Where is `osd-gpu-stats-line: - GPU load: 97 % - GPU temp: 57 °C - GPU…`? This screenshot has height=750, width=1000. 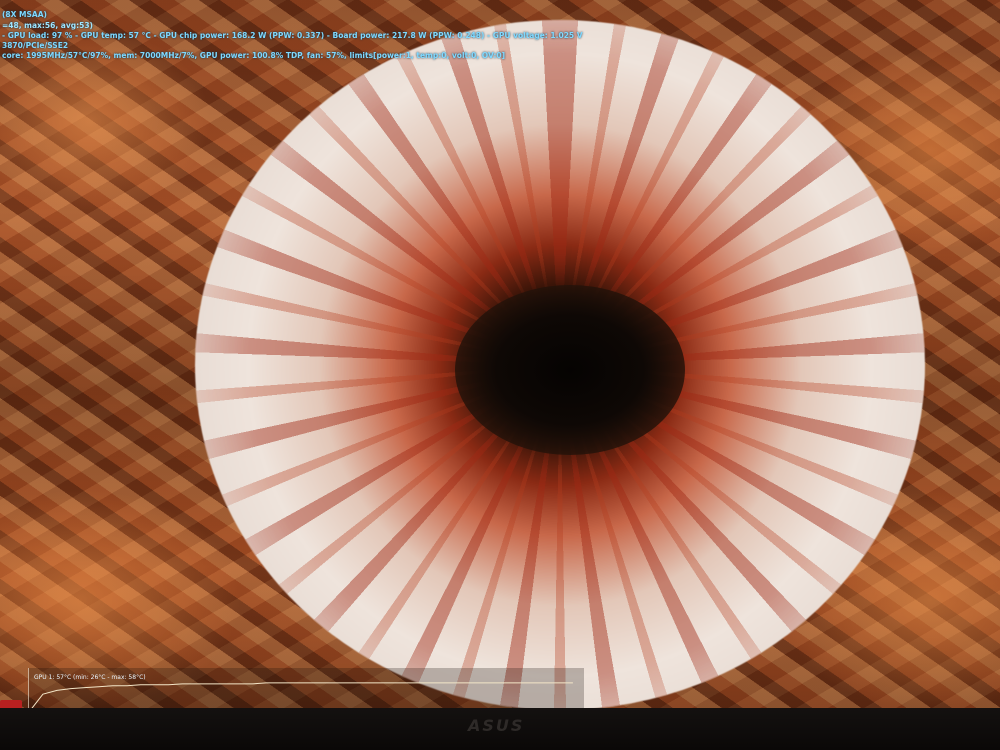
osd-gpu-stats-line: - GPU load: 97 % - GPU temp: 57 °C - GPU… is located at coordinates (292, 35).